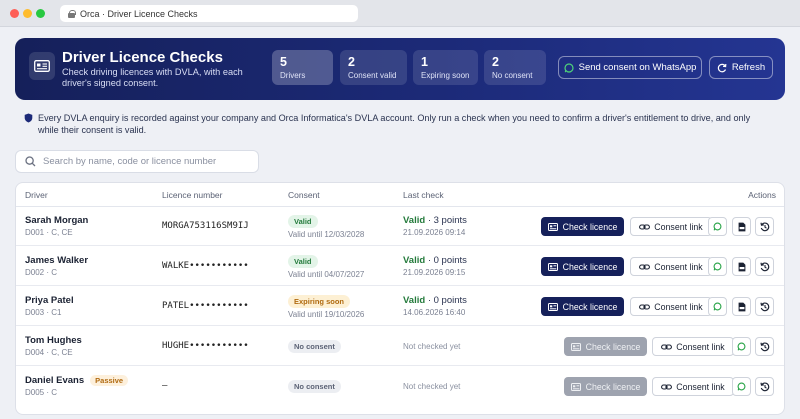 Image resolution: width=800 pixels, height=419 pixels. What do you see at coordinates (30, 161) in the screenshot?
I see `search-icon` at bounding box center [30, 161].